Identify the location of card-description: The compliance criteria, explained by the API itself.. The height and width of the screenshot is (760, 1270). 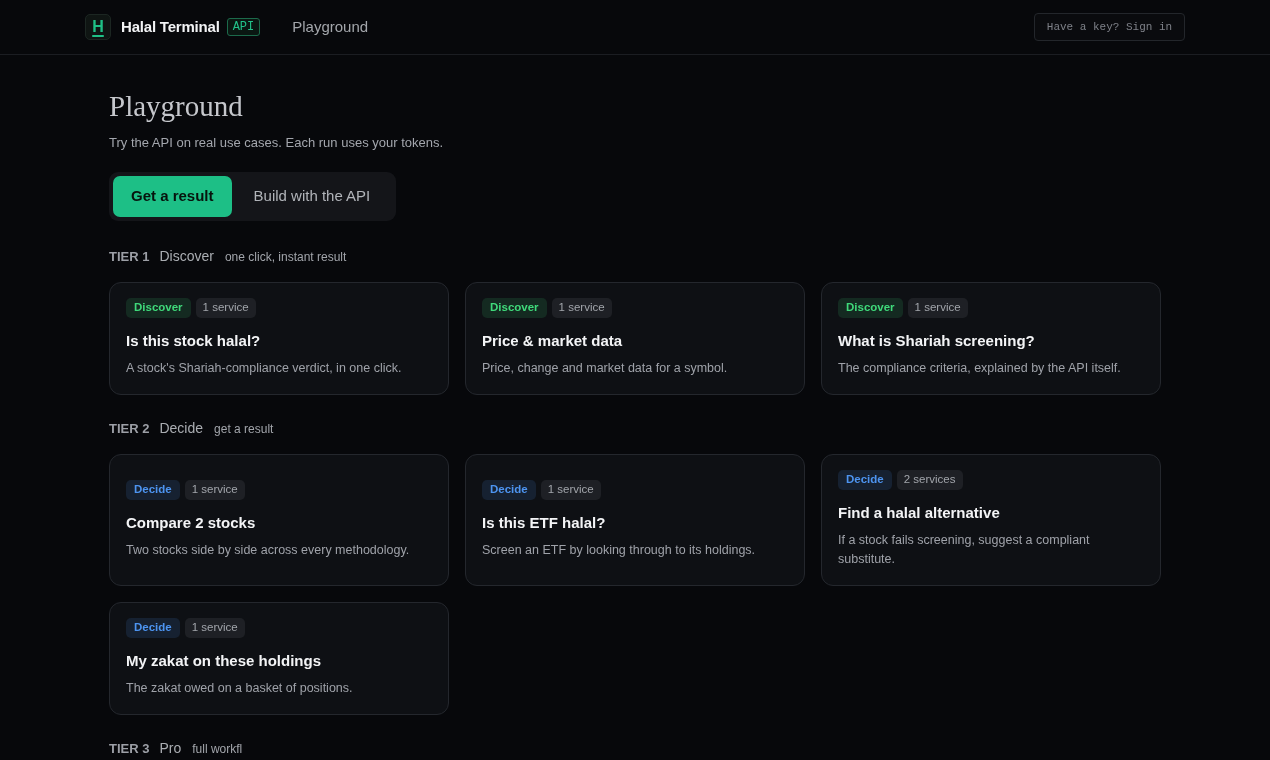
(980, 368).